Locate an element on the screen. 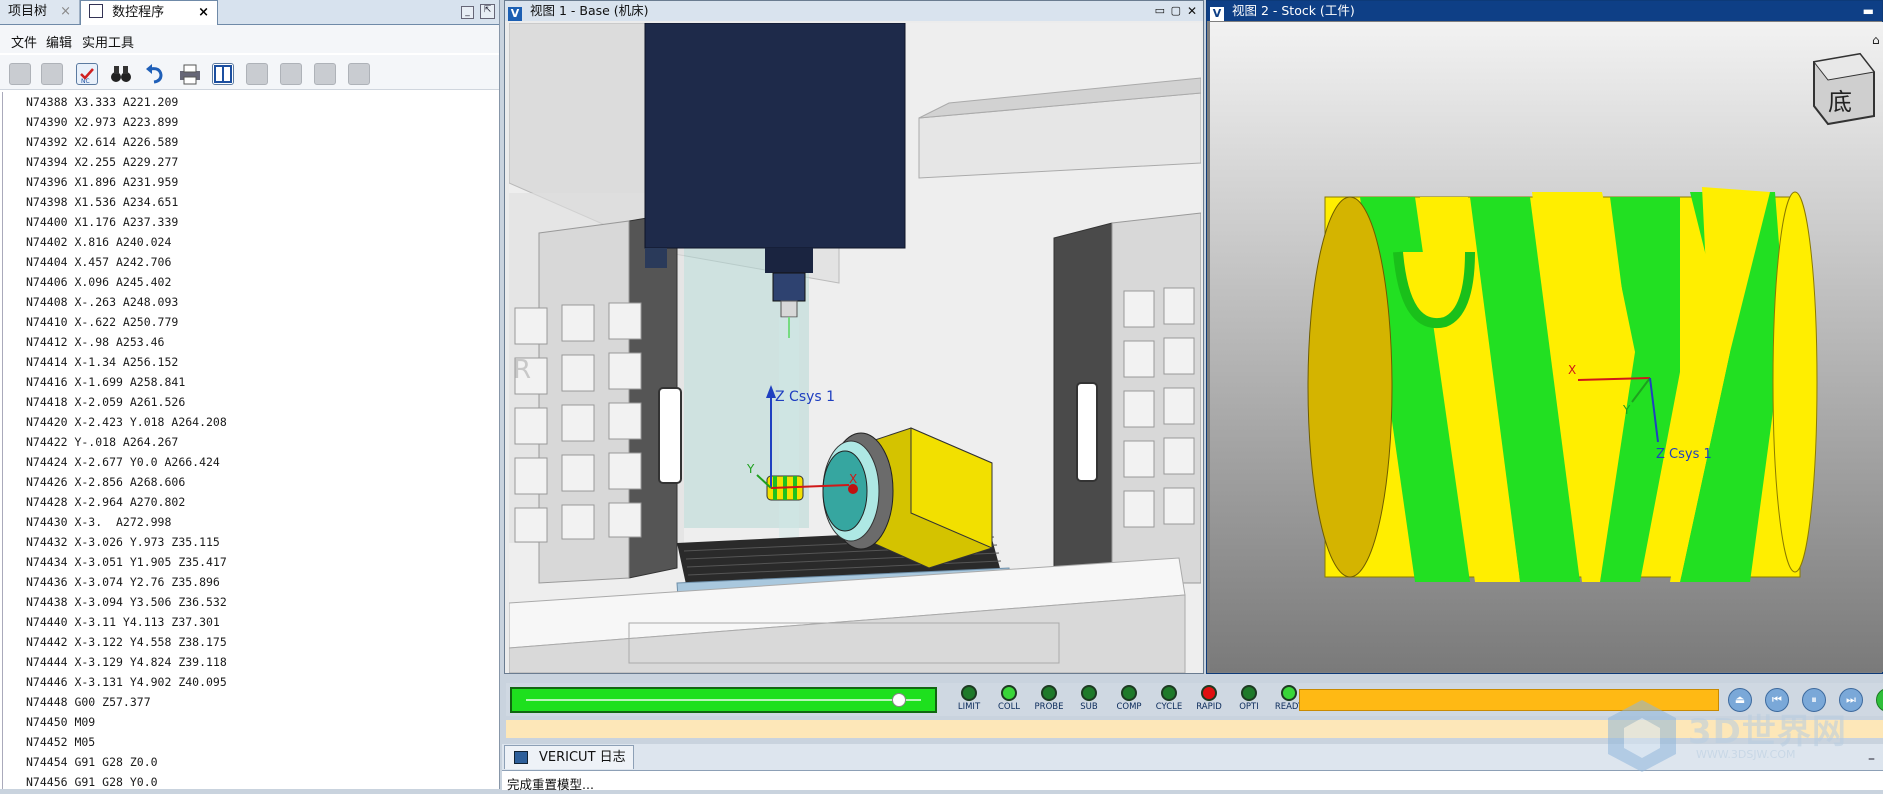 Image resolution: width=1883 pixels, height=794 pixels. nc-code-line: N74444 X-3.129 Y4.824 Z39.118 is located at coordinates (126, 662).